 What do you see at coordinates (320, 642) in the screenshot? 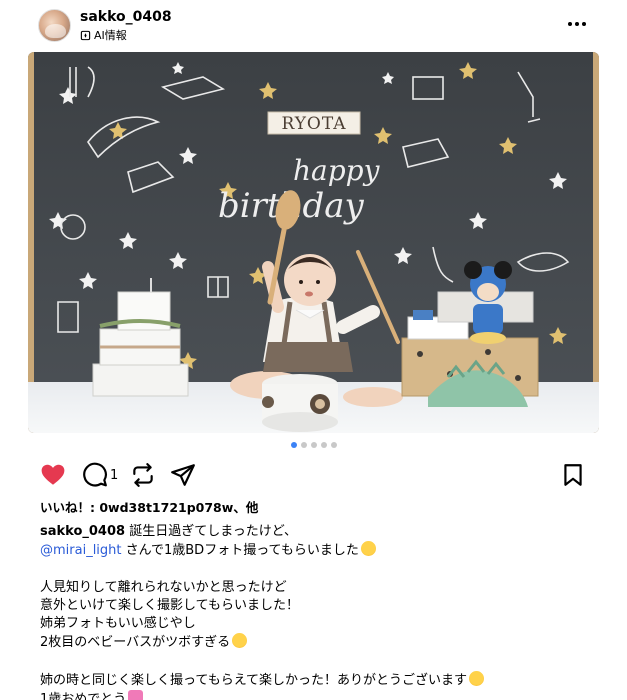
I see `caption-line-6: 2枚目のベビーバスがツボすぎる` at bounding box center [320, 642].